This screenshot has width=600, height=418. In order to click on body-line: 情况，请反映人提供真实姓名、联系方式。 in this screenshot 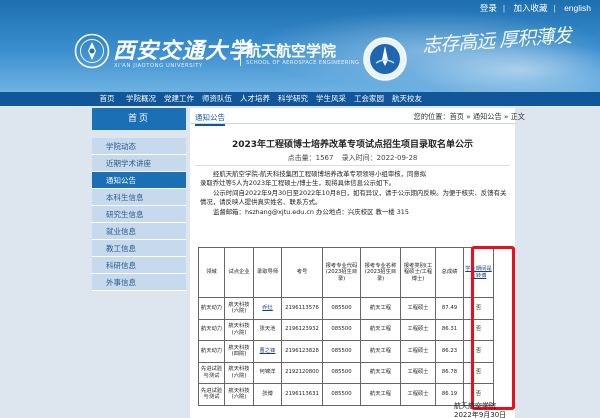, I will do `click(261, 202)`.